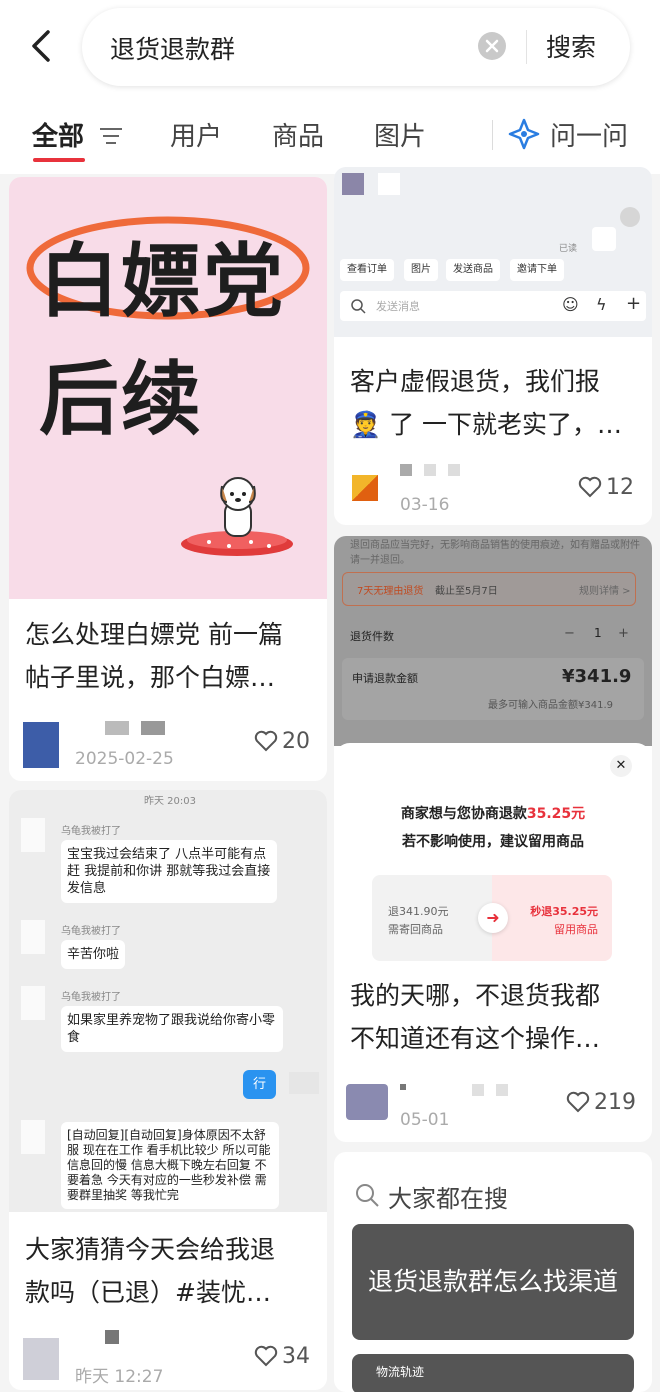  Describe the element at coordinates (415, 929) in the screenshot. I see `option-left-2: 需寄回商品` at that location.